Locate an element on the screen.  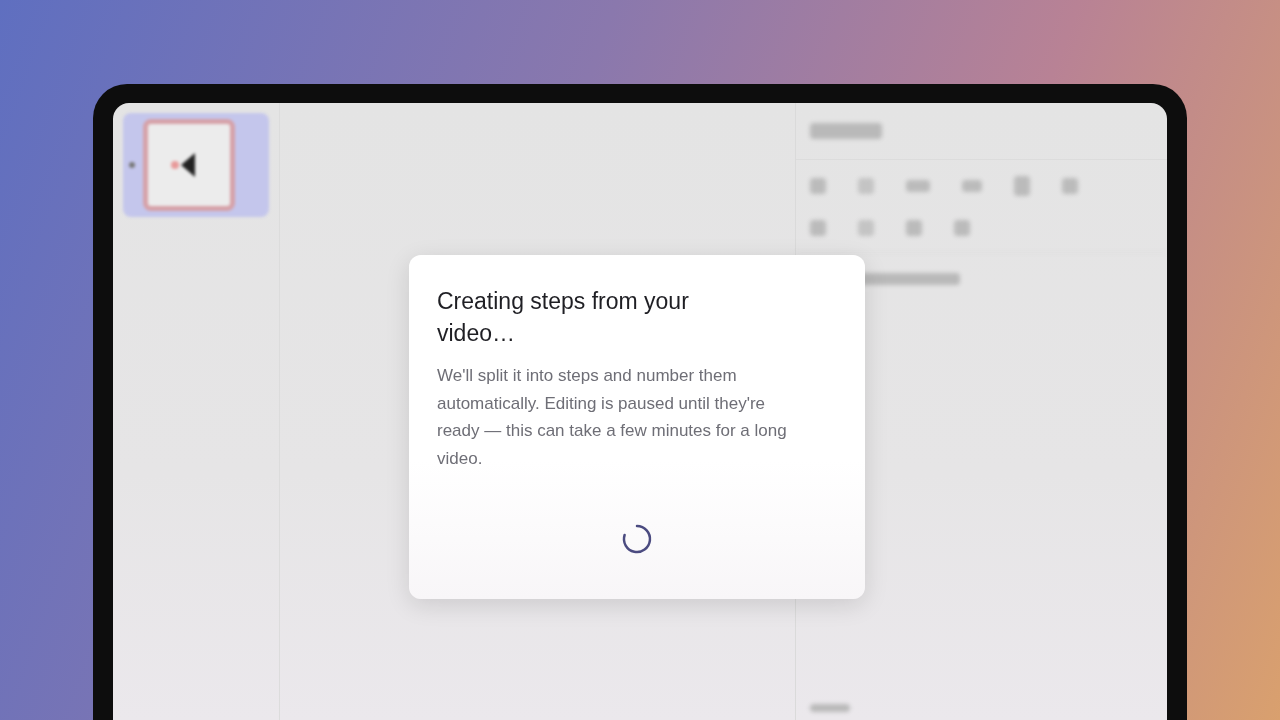
dialog-message: We'll split it into steps and number them automatically. Editing is paused until they're ready — this can take a few minutes for a long video. is located at coordinates (612, 417).